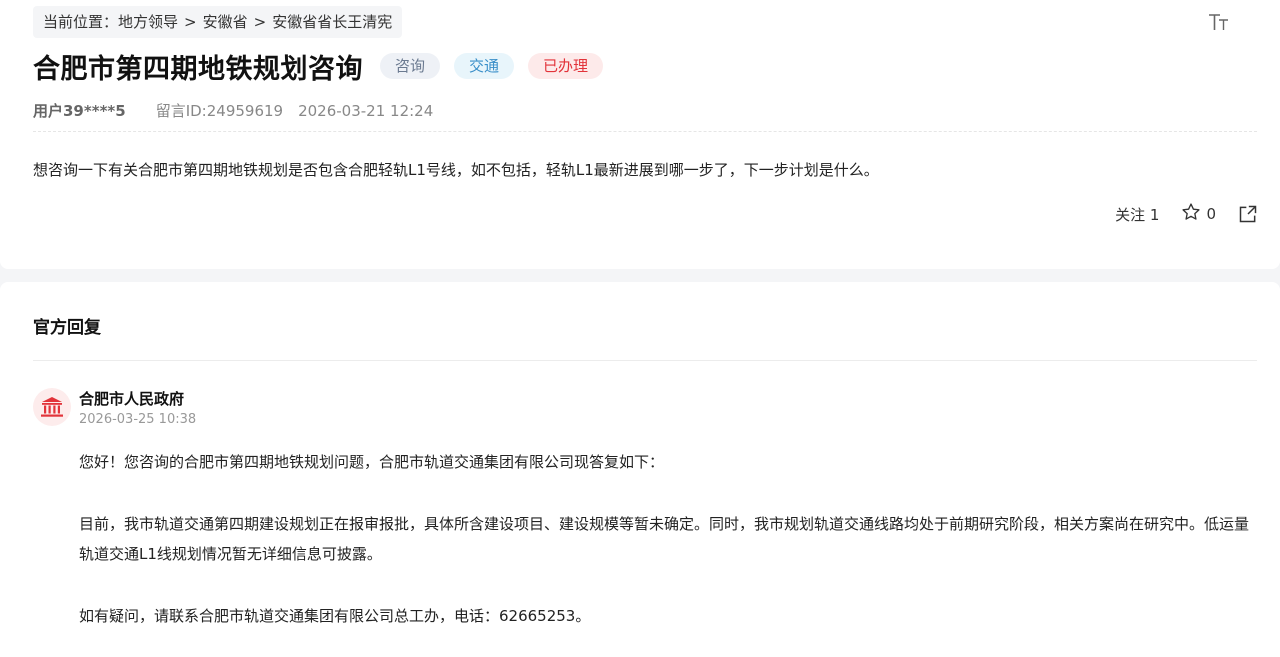 The height and width of the screenshot is (657, 1280). I want to click on star-outline-icon, so click(1193, 214).